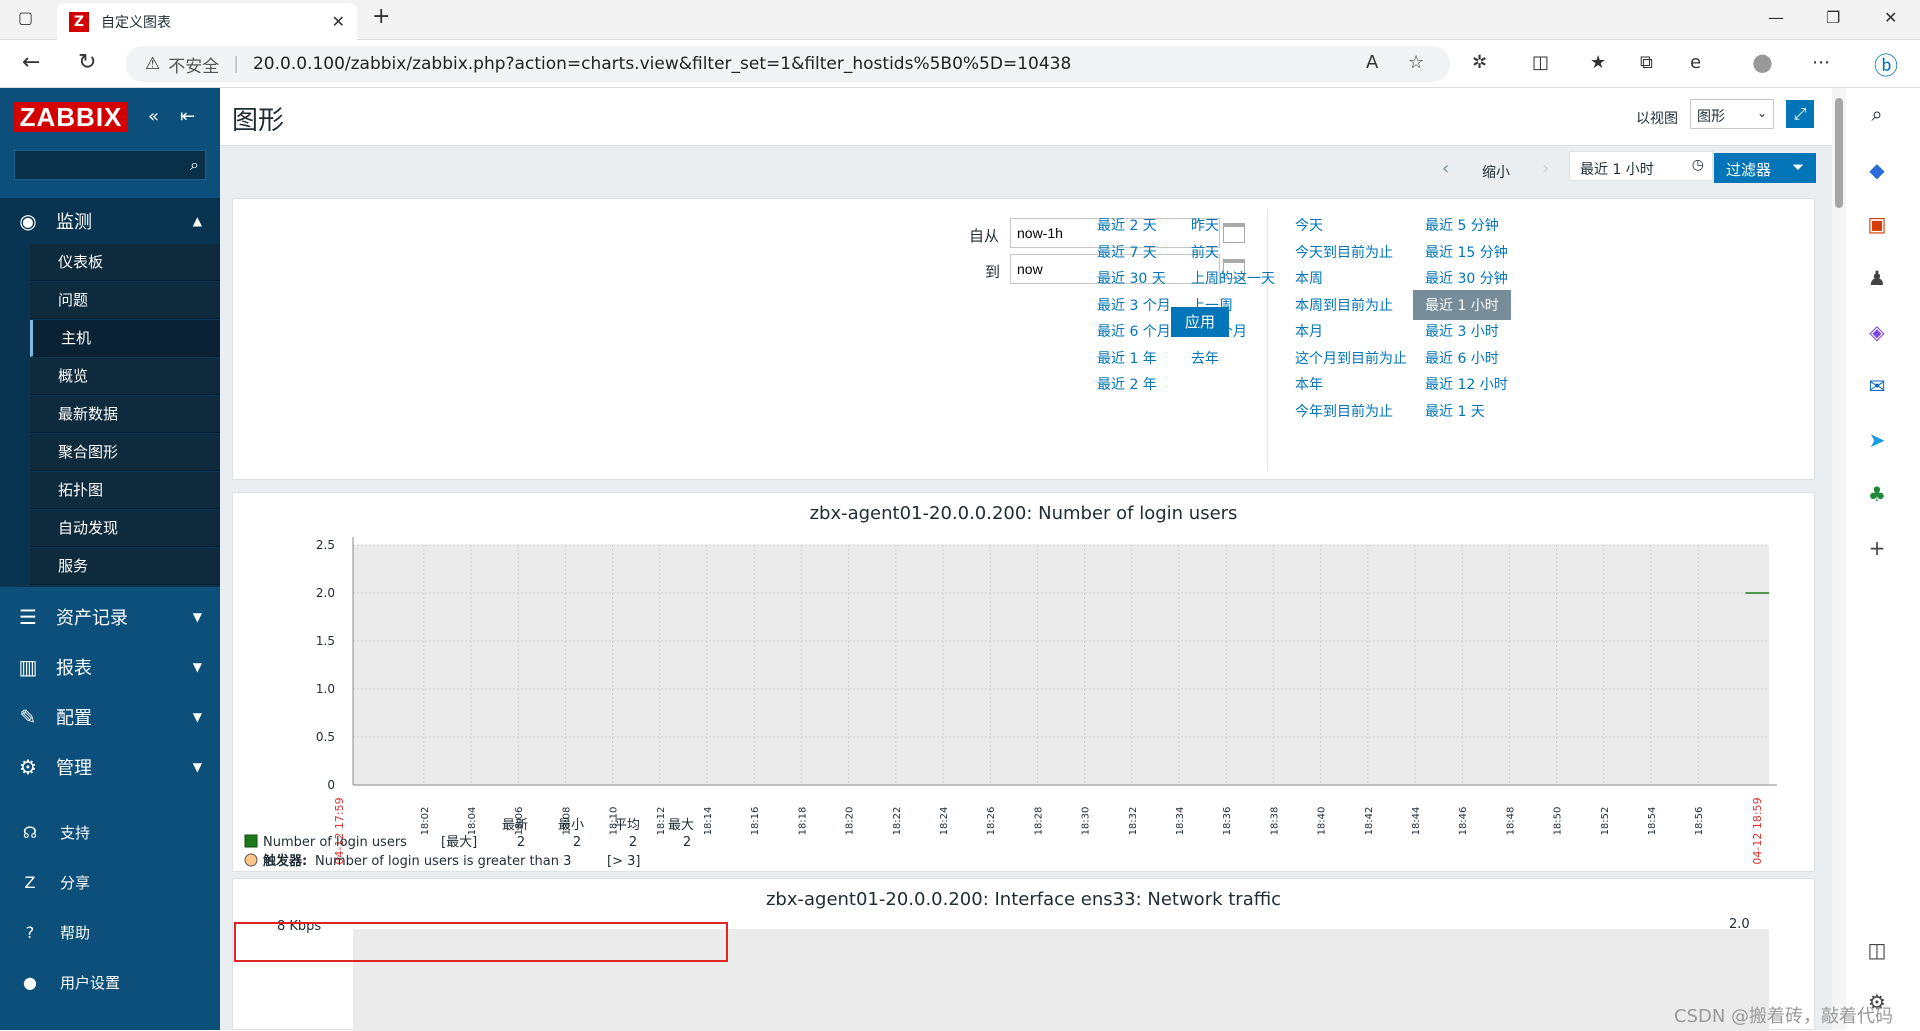  I want to click on add-icon: +, so click(1876, 548).